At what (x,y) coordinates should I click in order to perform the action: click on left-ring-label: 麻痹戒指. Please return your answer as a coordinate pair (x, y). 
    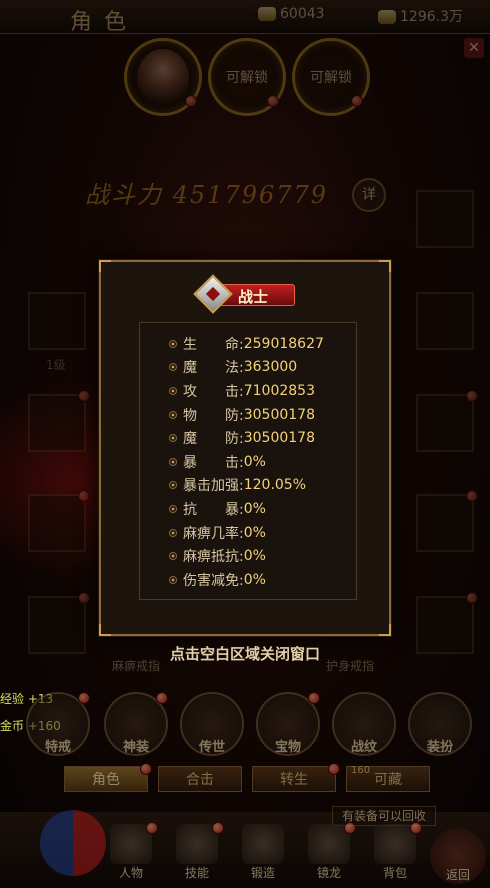
    Looking at the image, I should click on (136, 666).